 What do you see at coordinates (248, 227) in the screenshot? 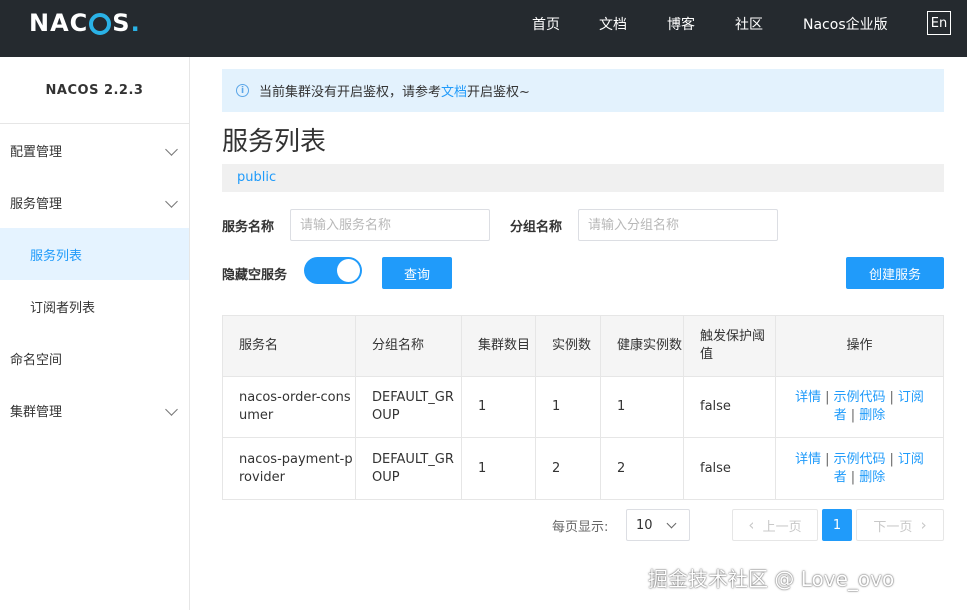
I see `service-name-label: 服务名称` at bounding box center [248, 227].